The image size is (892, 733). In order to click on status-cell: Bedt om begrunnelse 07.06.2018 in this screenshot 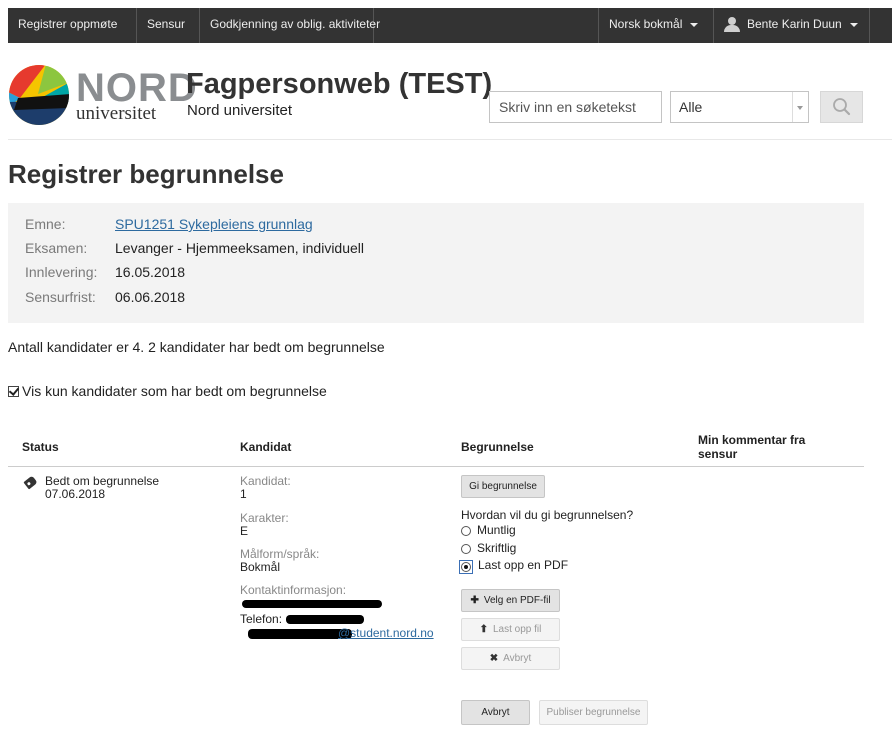, I will do `click(102, 488)`.